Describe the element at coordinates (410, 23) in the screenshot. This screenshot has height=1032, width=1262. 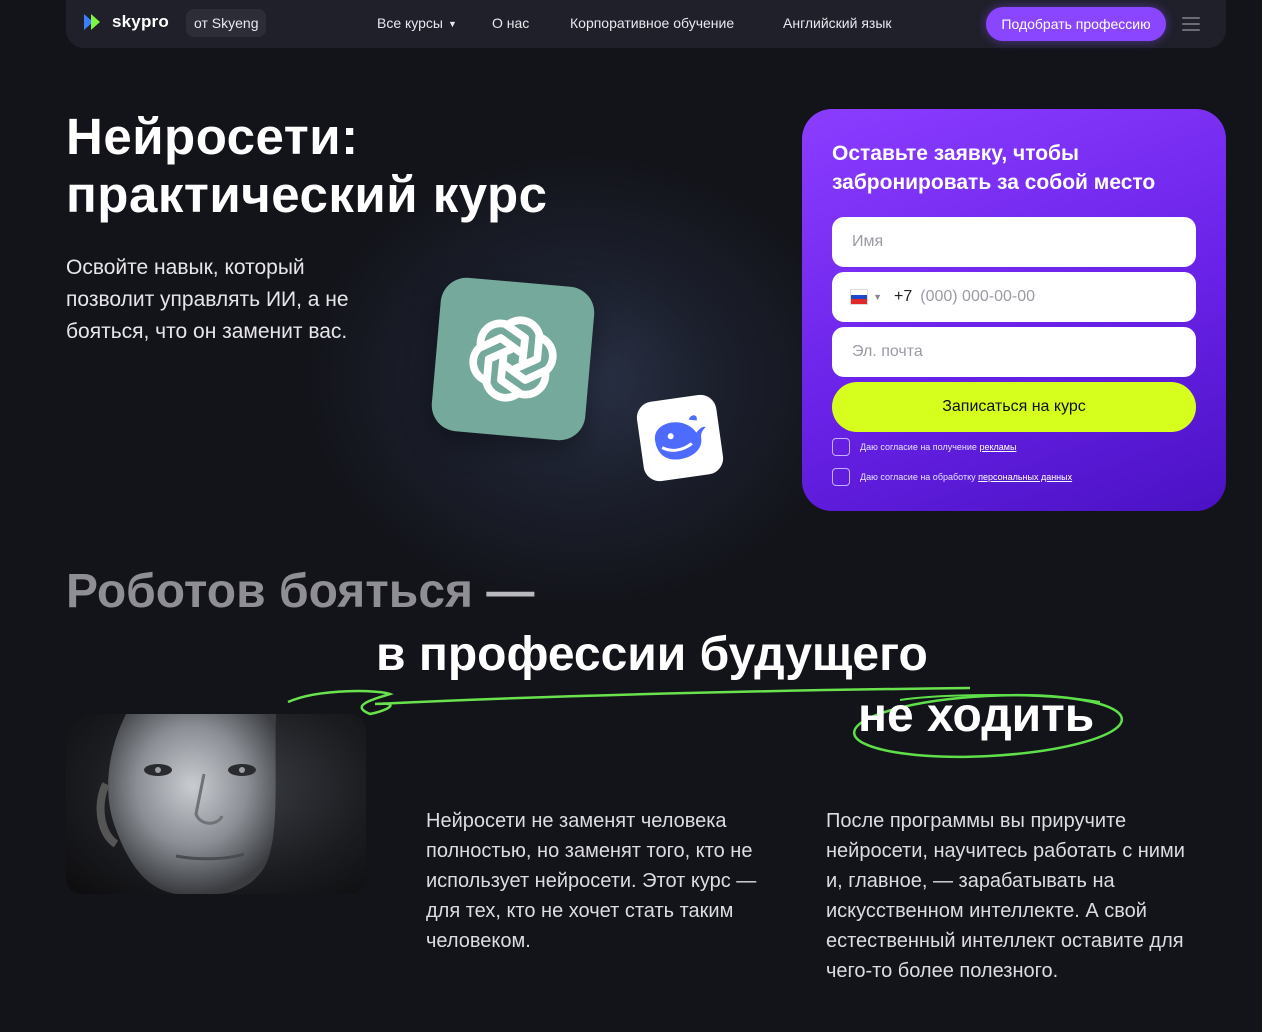
I see `nav-all-courses-label: Все курсы` at that location.